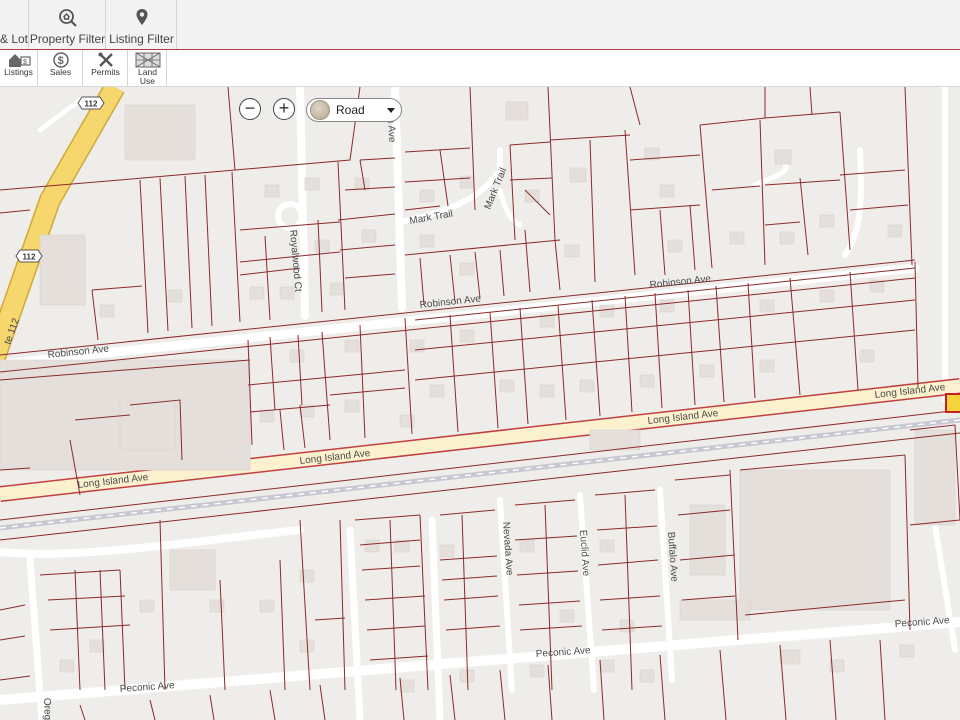 This screenshot has height=720, width=960. I want to click on basemap-select: Road, so click(354, 110).